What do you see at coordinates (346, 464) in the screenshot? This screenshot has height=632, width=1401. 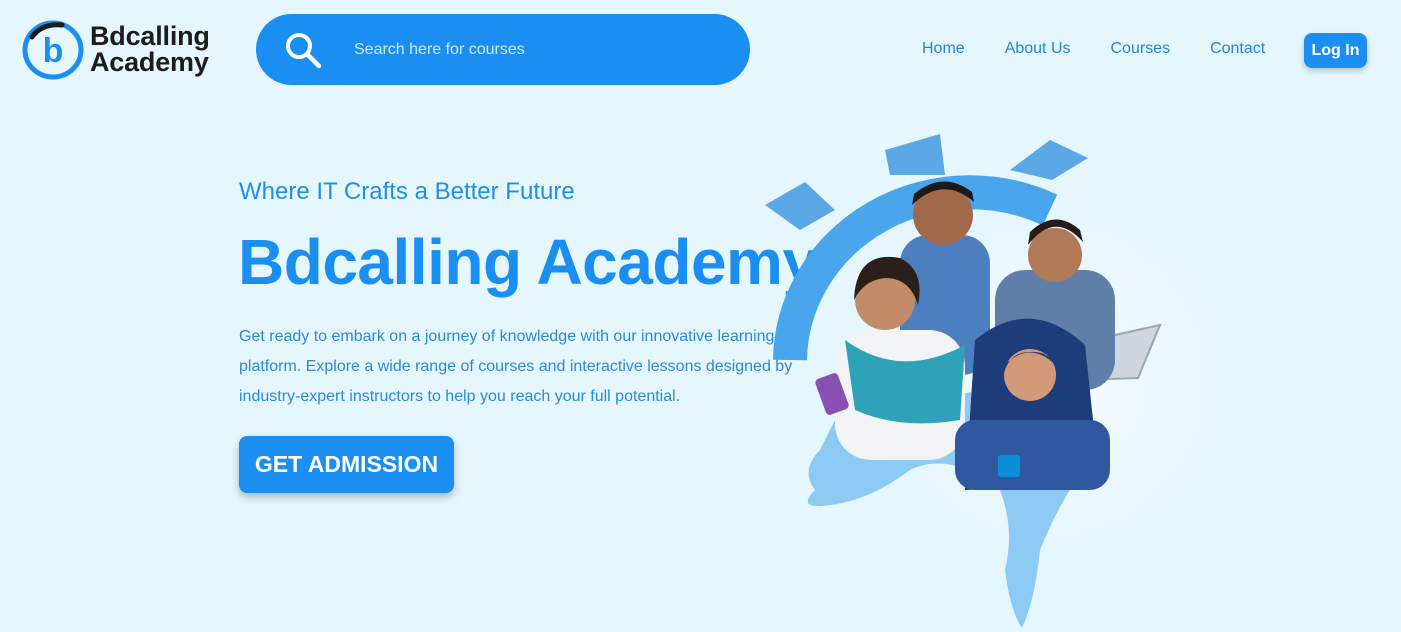 I see `get-admission-button: GET ADMISSION` at bounding box center [346, 464].